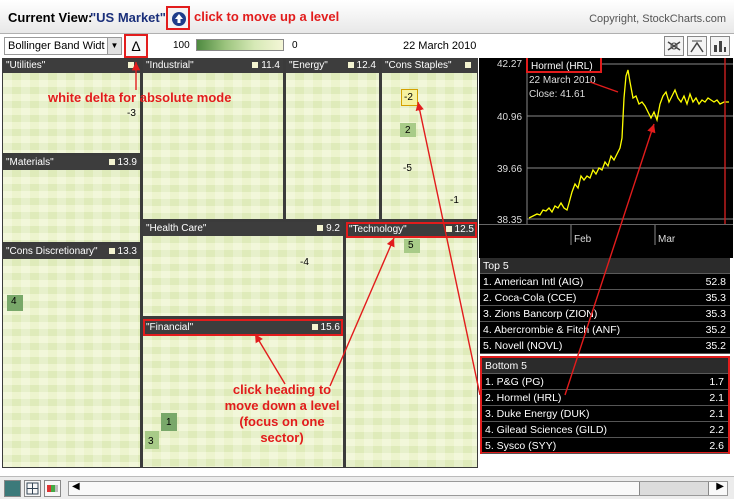 The image size is (734, 499). What do you see at coordinates (674, 488) in the screenshot?
I see `scroll-thumb` at bounding box center [674, 488].